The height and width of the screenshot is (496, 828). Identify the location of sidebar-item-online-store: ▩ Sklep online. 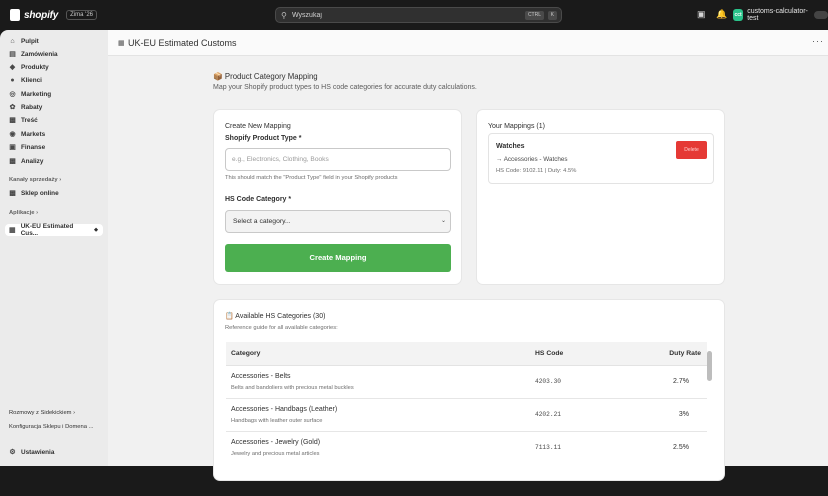
(54, 193).